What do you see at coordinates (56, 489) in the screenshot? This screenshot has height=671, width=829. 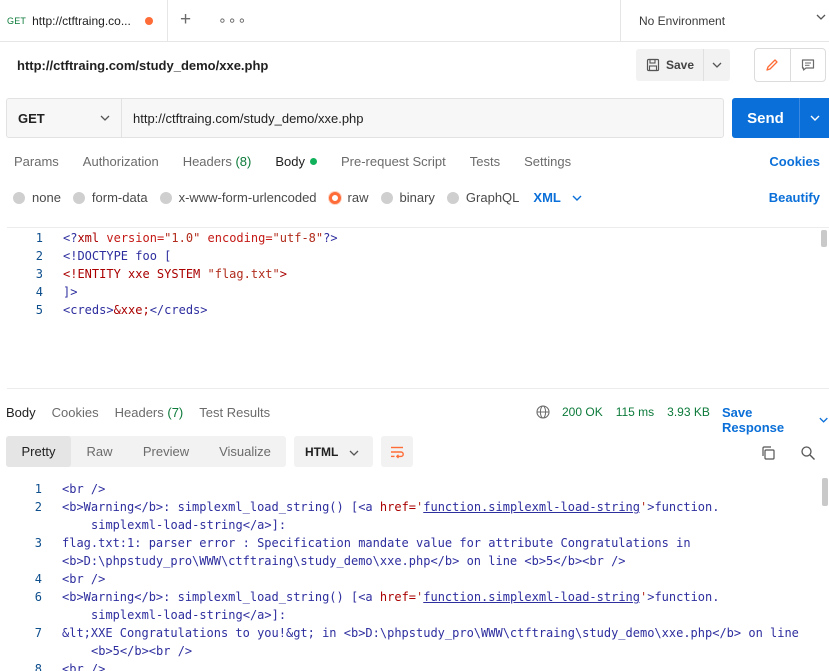 I see `response-line: 1 <br />` at bounding box center [56, 489].